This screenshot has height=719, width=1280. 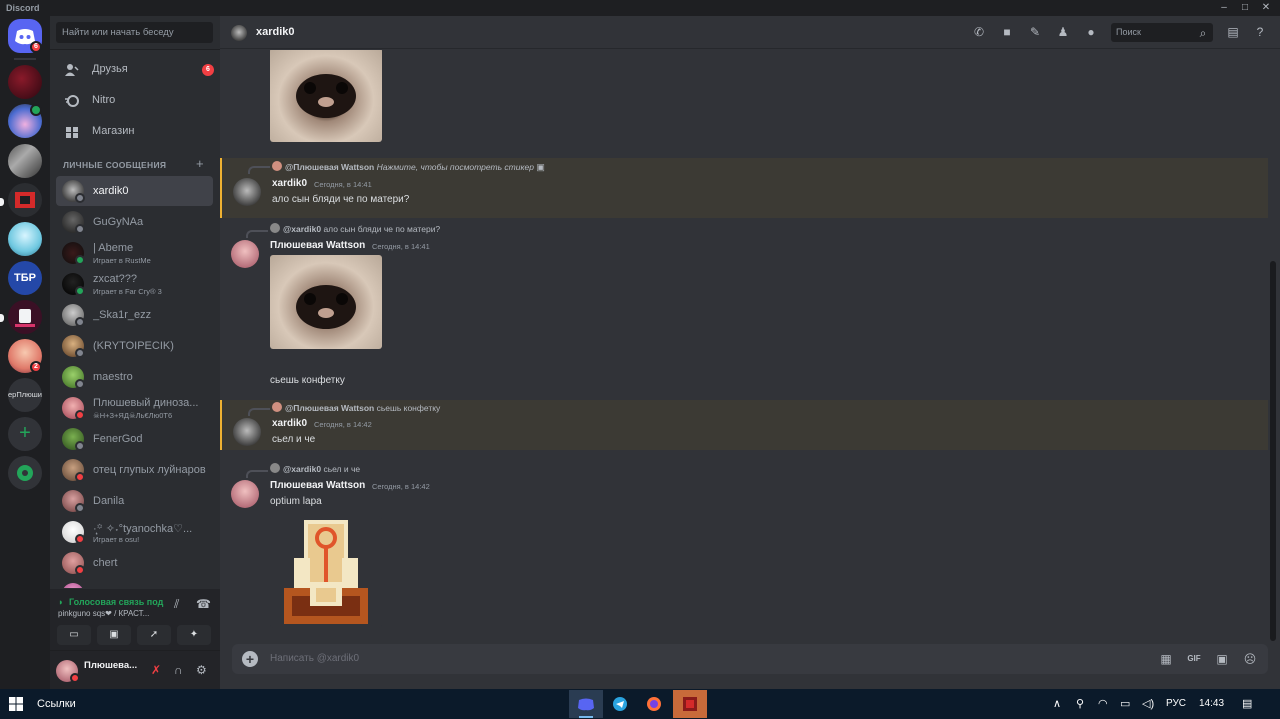 What do you see at coordinates (25, 473) in the screenshot?
I see `explore-servers-icon` at bounding box center [25, 473].